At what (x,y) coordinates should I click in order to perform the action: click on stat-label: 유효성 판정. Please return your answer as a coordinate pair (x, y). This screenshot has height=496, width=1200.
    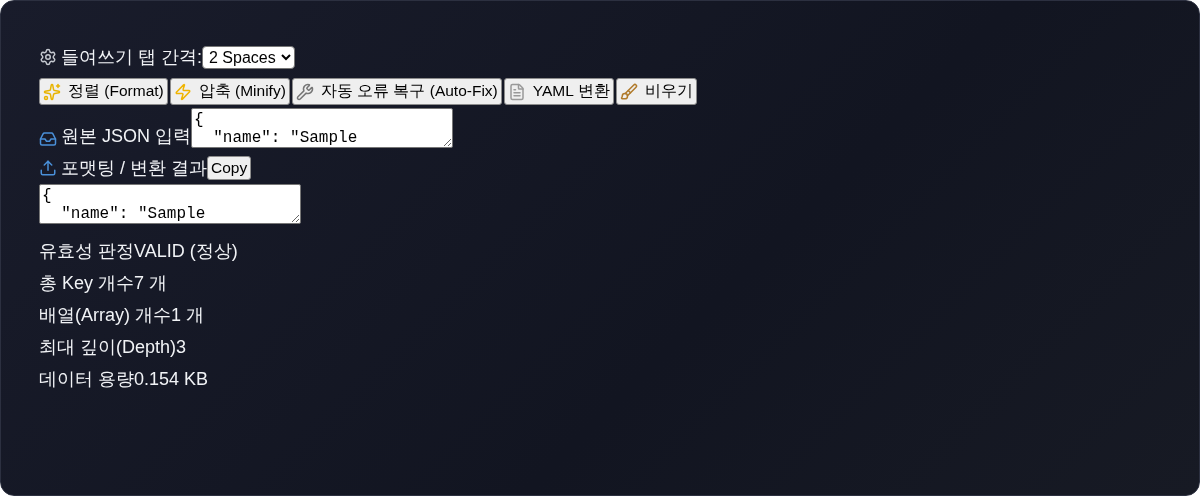
    Looking at the image, I should click on (86, 251).